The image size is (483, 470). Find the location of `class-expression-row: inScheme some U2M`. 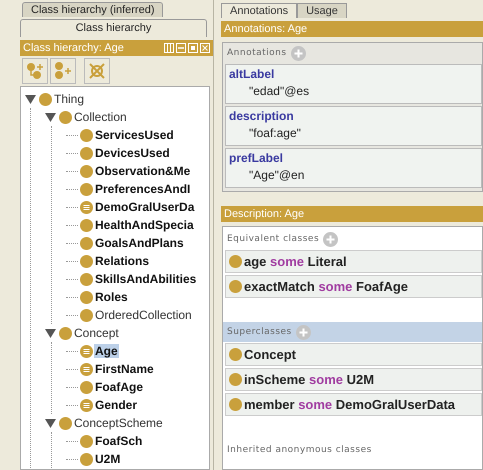

class-expression-row: inScheme some U2M is located at coordinates (353, 379).